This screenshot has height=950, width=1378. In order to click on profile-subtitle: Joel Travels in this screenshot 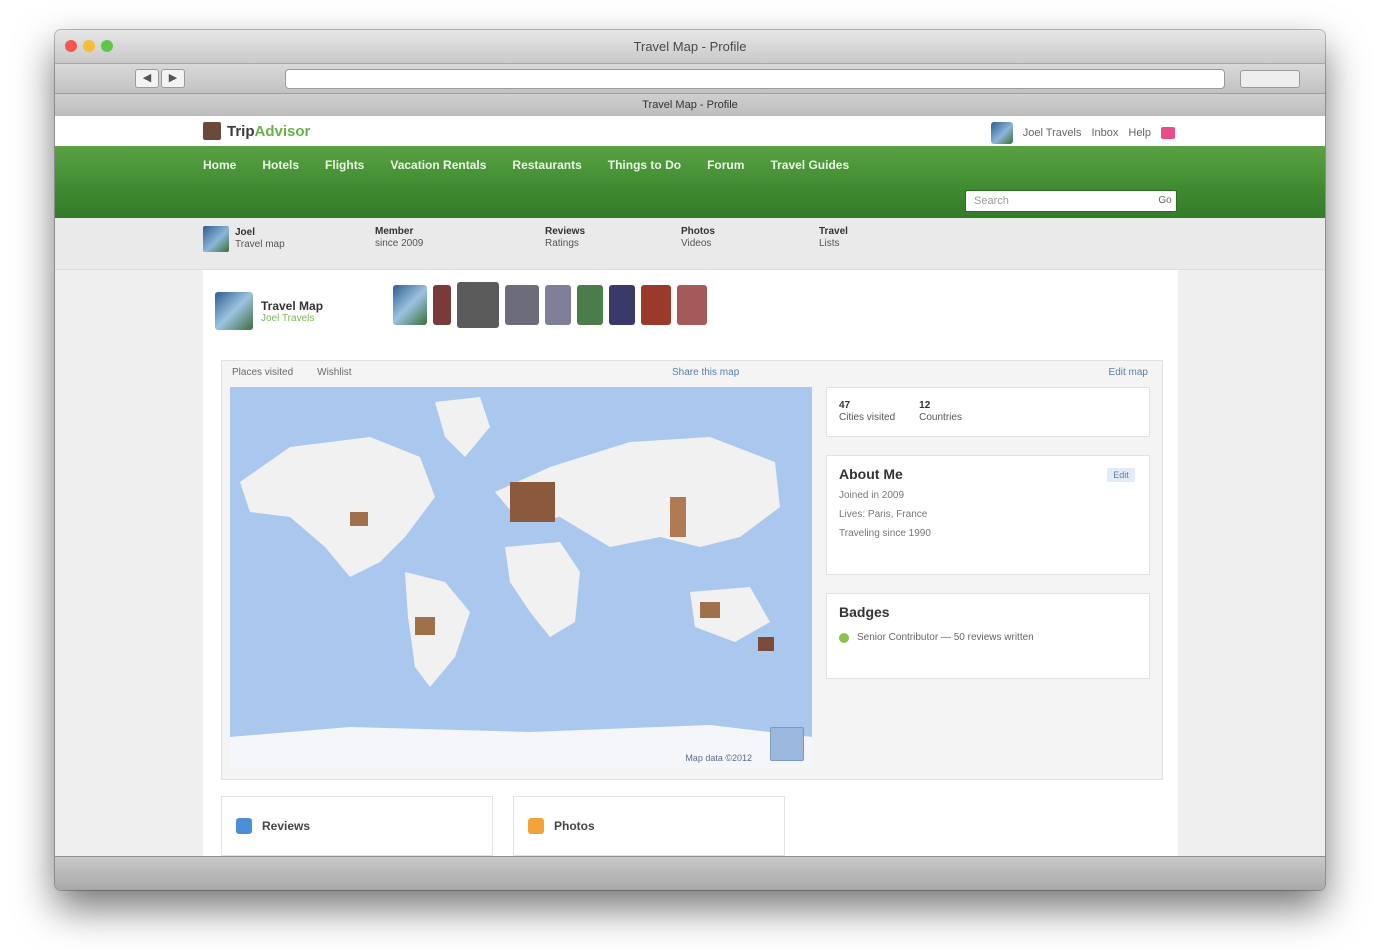, I will do `click(292, 318)`.